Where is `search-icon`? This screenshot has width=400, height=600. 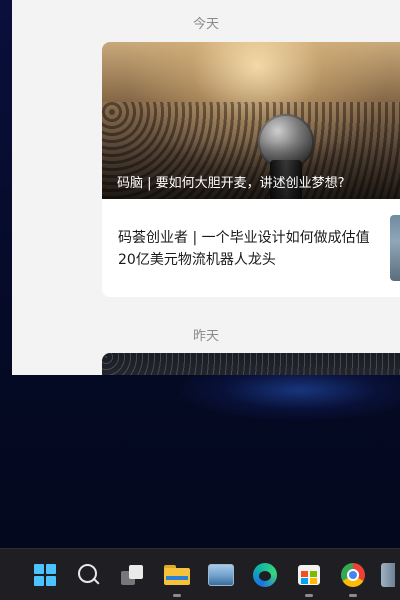 search-icon is located at coordinates (87, 573).